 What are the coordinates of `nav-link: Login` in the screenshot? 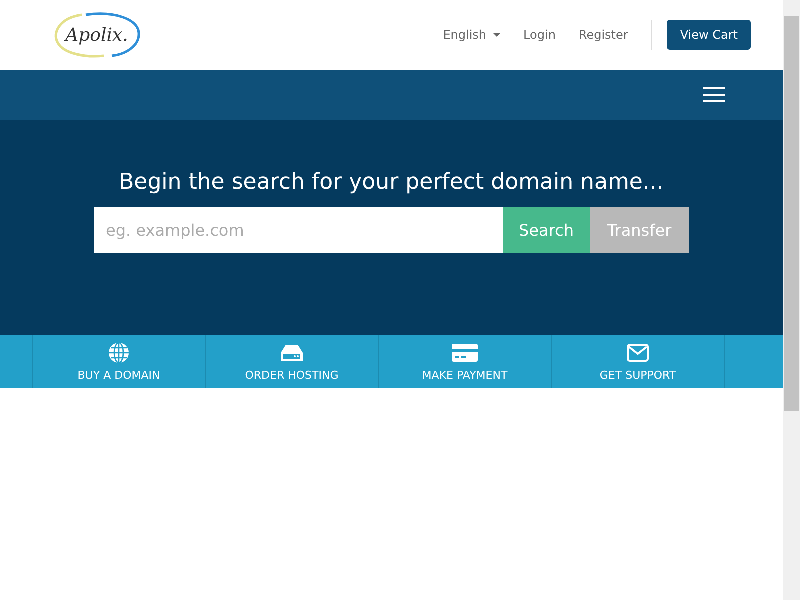 It's located at (540, 35).